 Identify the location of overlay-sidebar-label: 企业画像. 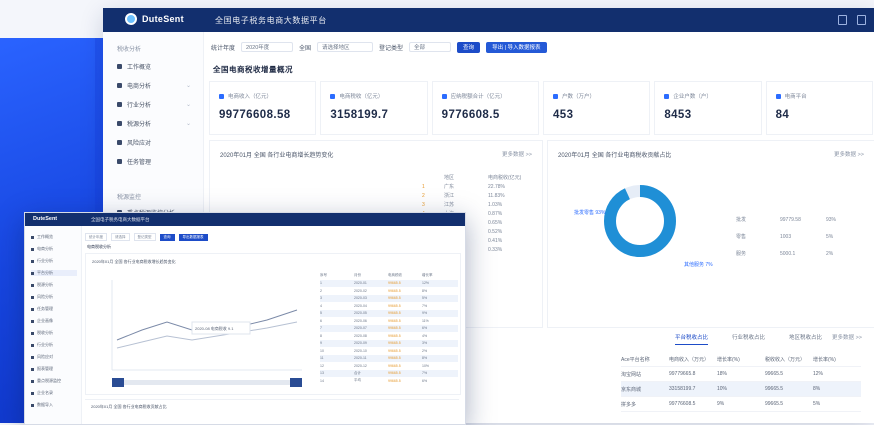
(45, 320).